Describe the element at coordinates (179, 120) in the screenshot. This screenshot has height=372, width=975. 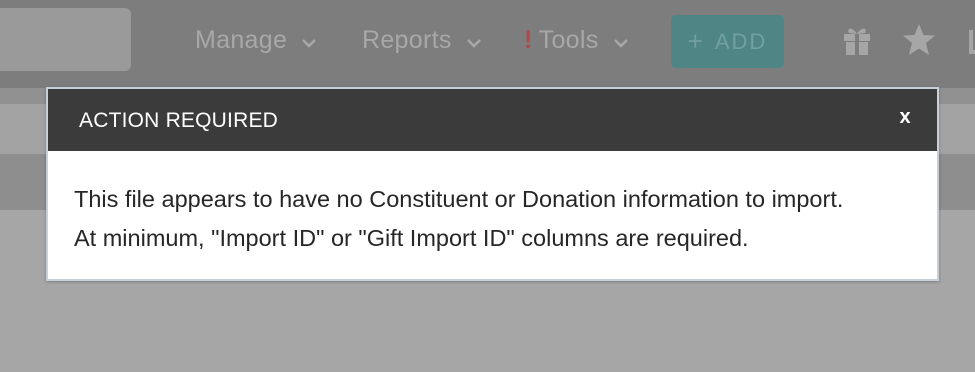
I see `dialog-title: ACTION REQUIRED` at that location.